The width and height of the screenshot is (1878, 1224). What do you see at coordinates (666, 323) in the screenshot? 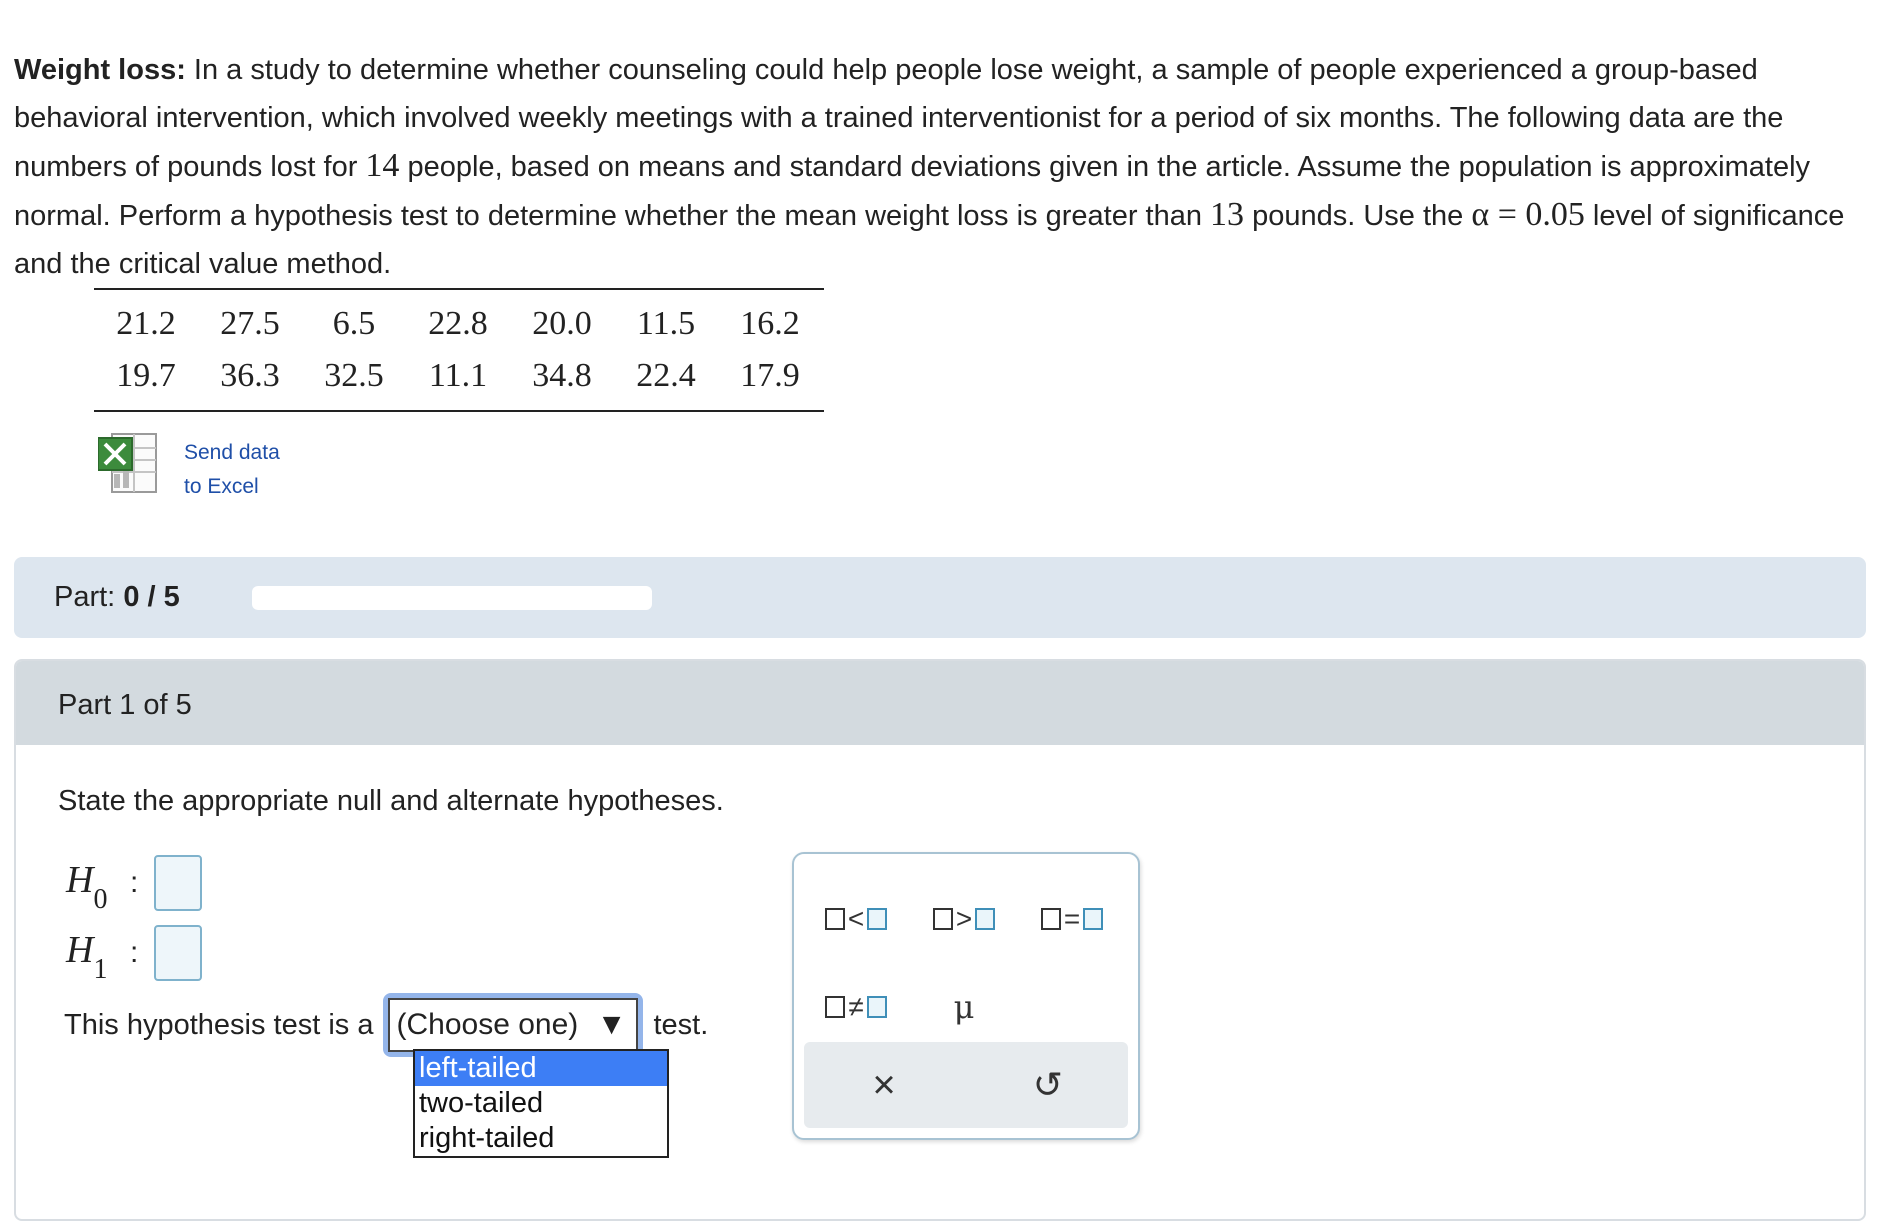
I see `table-cell: 11.5` at bounding box center [666, 323].